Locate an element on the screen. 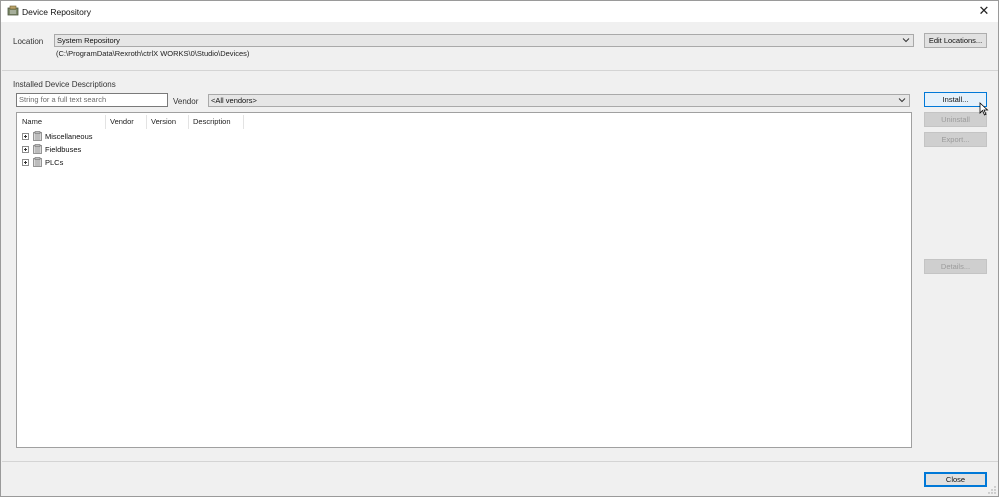 This screenshot has height=497, width=999. tree-node-label: Fieldbuses is located at coordinates (63, 149).